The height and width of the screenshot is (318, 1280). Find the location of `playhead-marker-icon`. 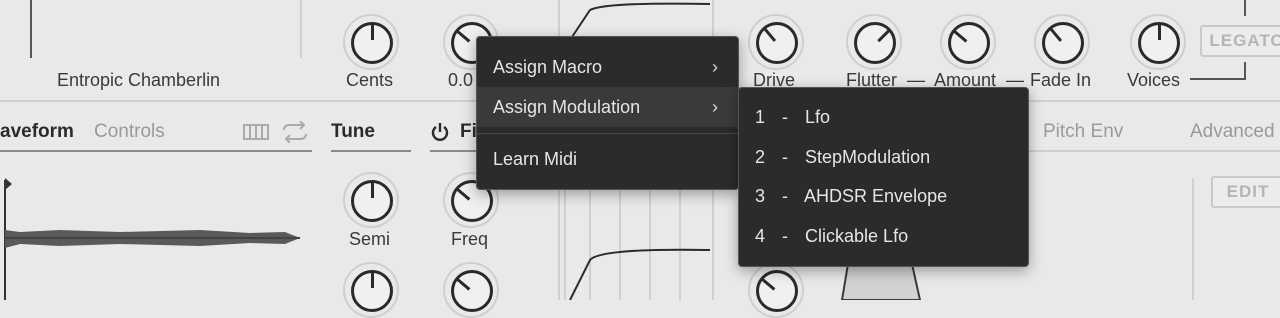

playhead-marker-icon is located at coordinates (8, 184).